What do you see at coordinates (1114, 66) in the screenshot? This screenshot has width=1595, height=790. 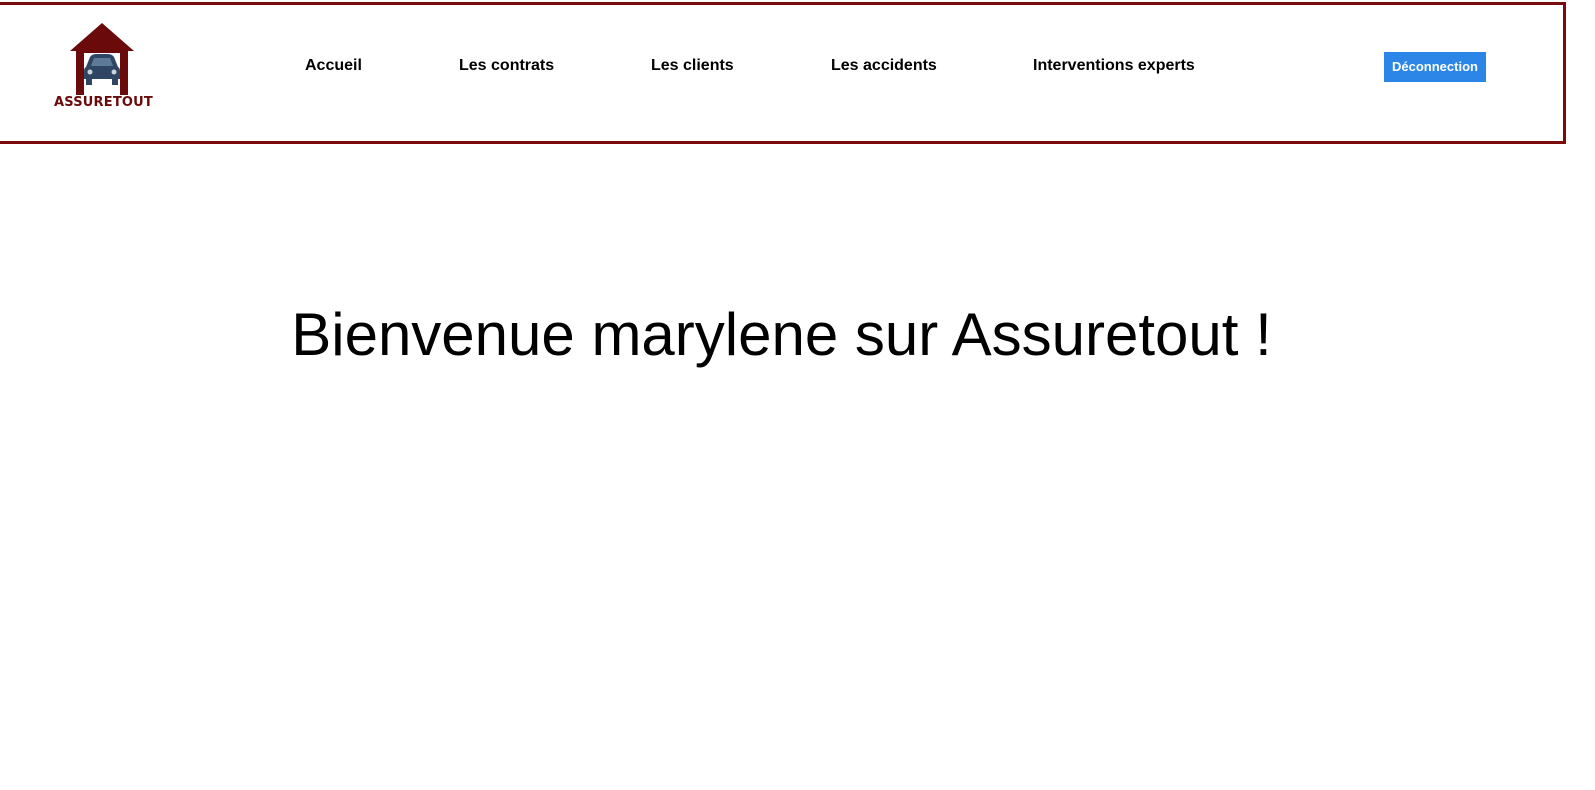 I see `nav-item-interventions-experts: Interventions experts` at bounding box center [1114, 66].